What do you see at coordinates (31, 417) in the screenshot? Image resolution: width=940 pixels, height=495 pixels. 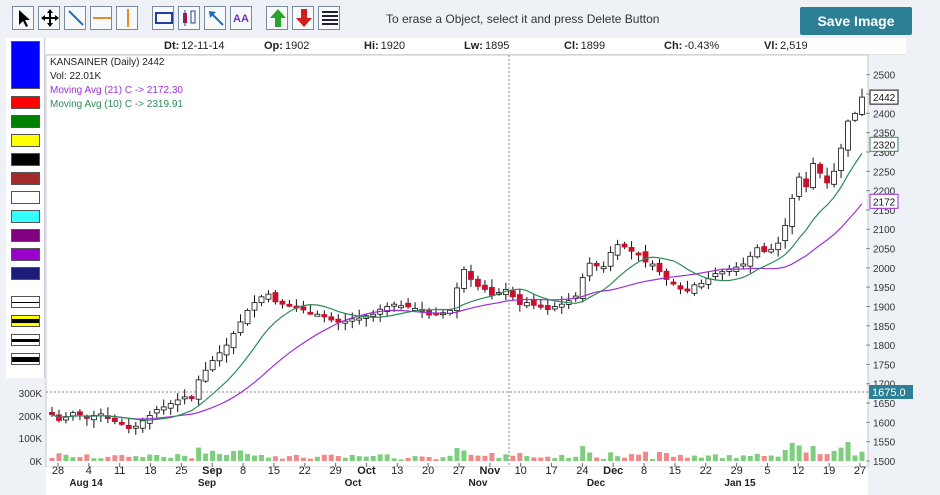 I see `volume-tick-label: 200K` at bounding box center [31, 417].